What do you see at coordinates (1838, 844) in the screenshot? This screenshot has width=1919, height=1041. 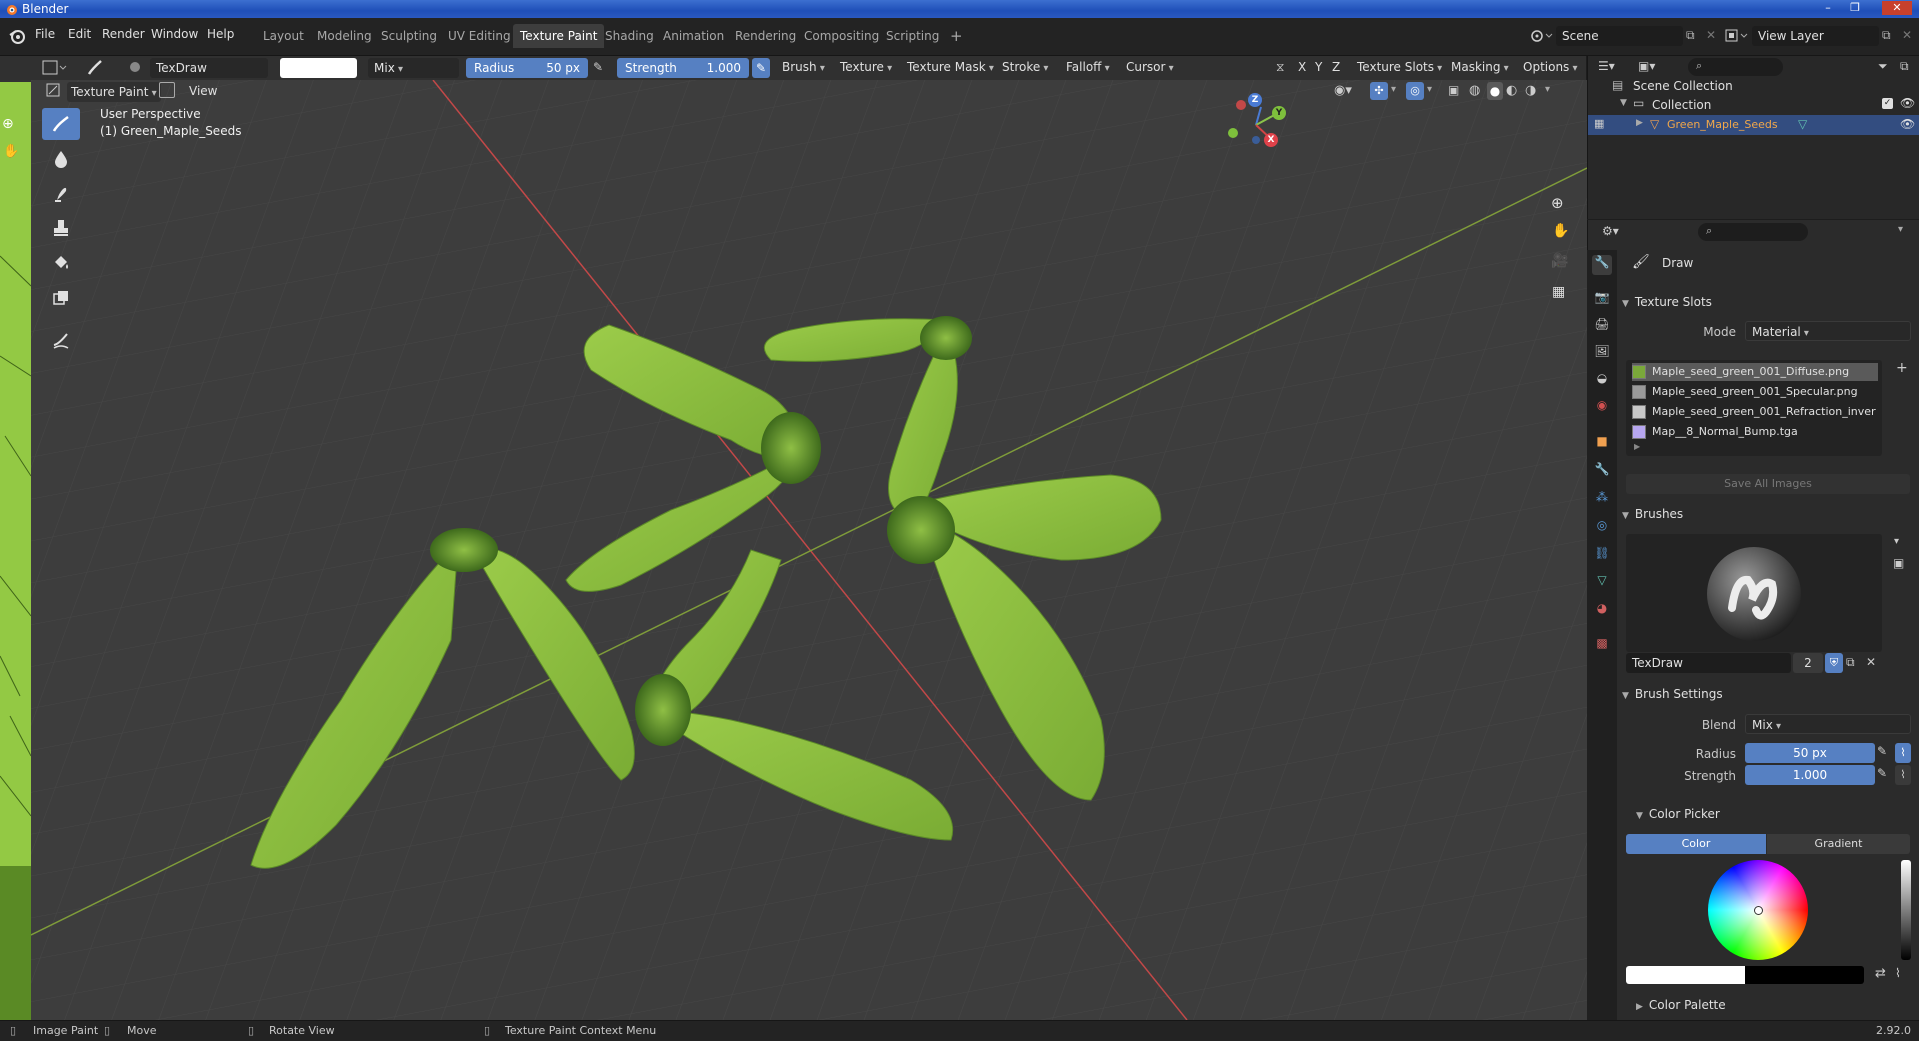 I see `gradient-mode-tab: Gradient` at bounding box center [1838, 844].